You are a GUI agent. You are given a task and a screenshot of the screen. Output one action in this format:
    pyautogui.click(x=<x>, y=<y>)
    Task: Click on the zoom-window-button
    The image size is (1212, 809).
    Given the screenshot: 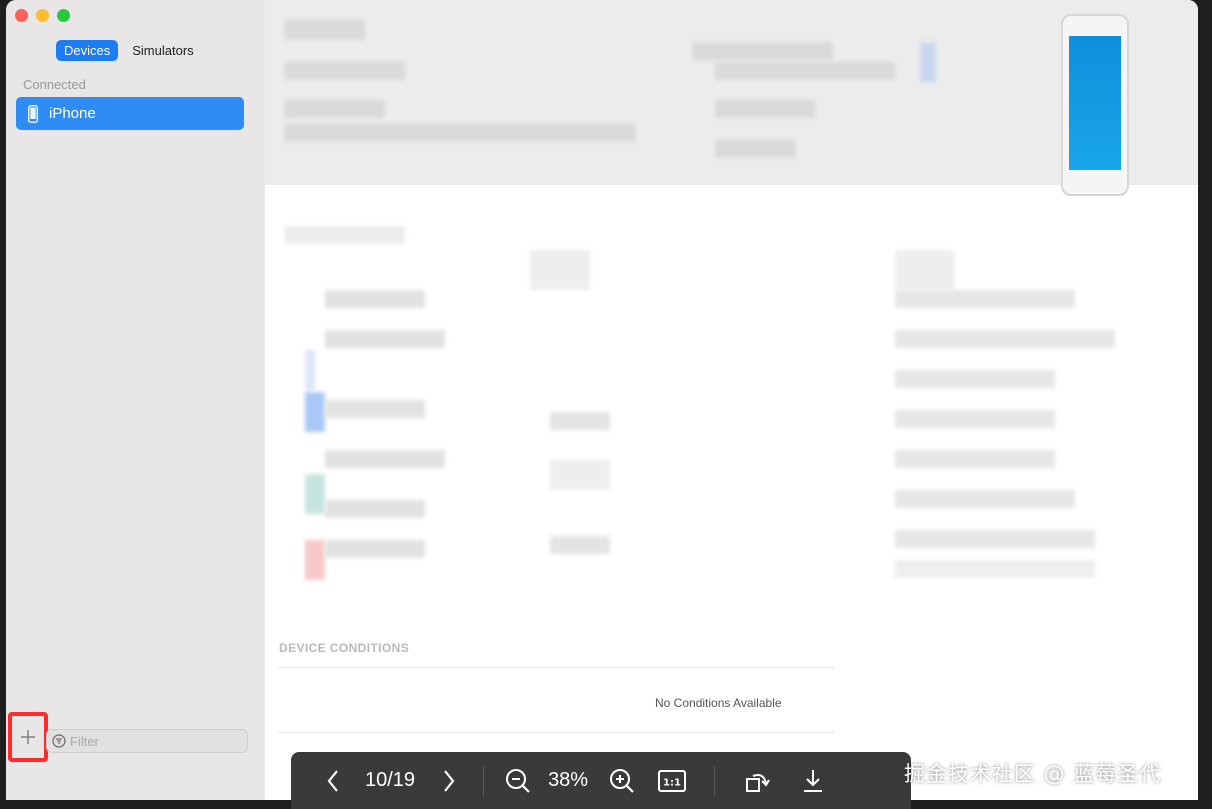 What is the action you would take?
    pyautogui.click(x=63, y=15)
    